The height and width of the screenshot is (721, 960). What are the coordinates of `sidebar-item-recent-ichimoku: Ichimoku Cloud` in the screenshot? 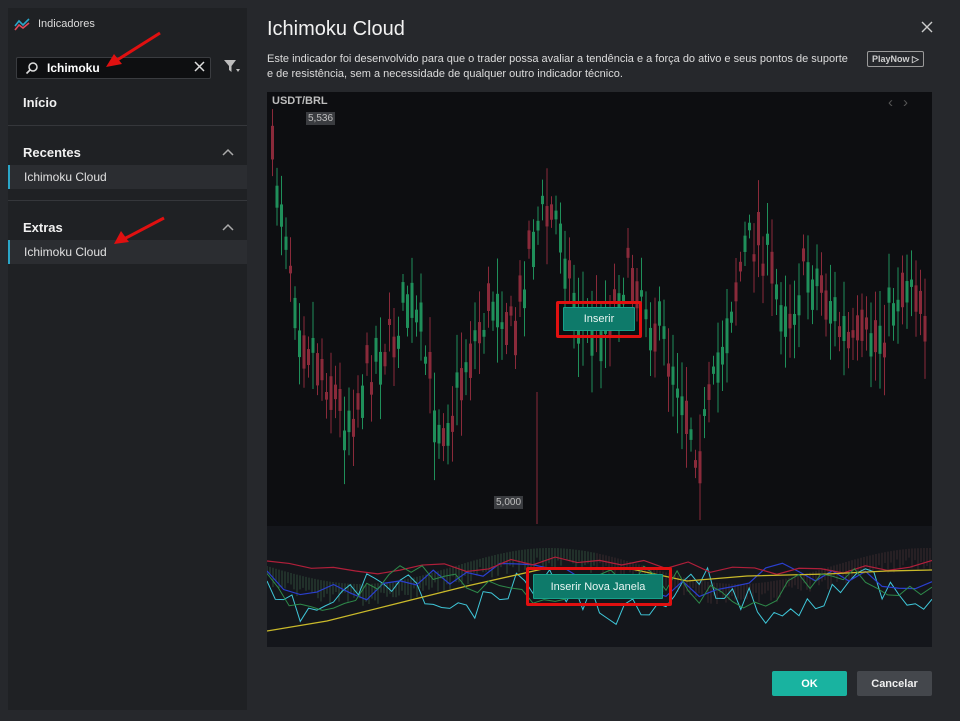 It's located at (127, 177).